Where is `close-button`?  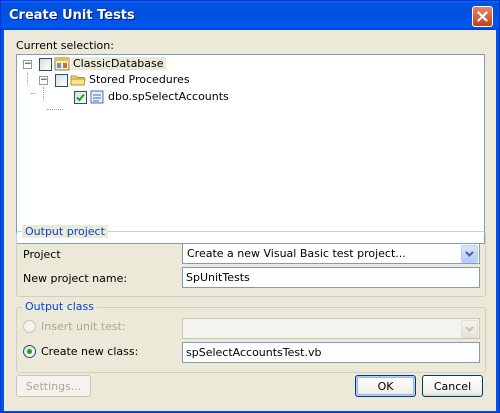 close-button is located at coordinates (482, 16).